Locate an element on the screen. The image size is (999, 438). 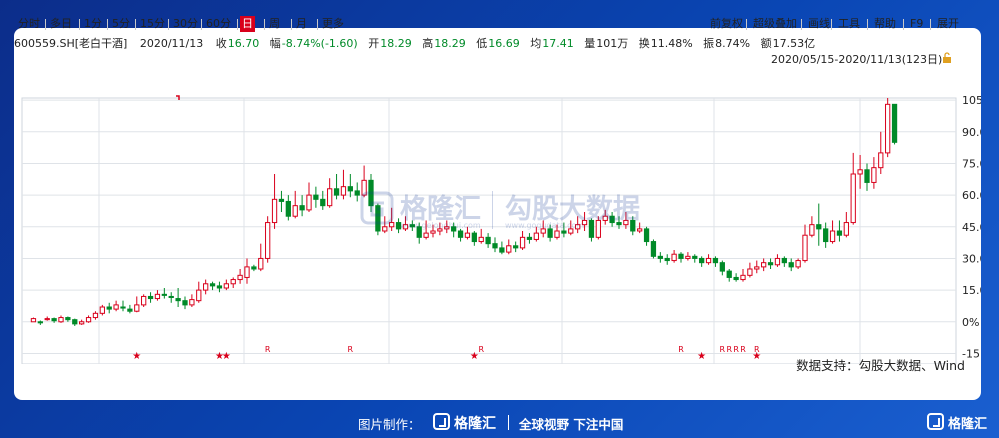
tool-button-0: 前复权 is located at coordinates (726, 24).